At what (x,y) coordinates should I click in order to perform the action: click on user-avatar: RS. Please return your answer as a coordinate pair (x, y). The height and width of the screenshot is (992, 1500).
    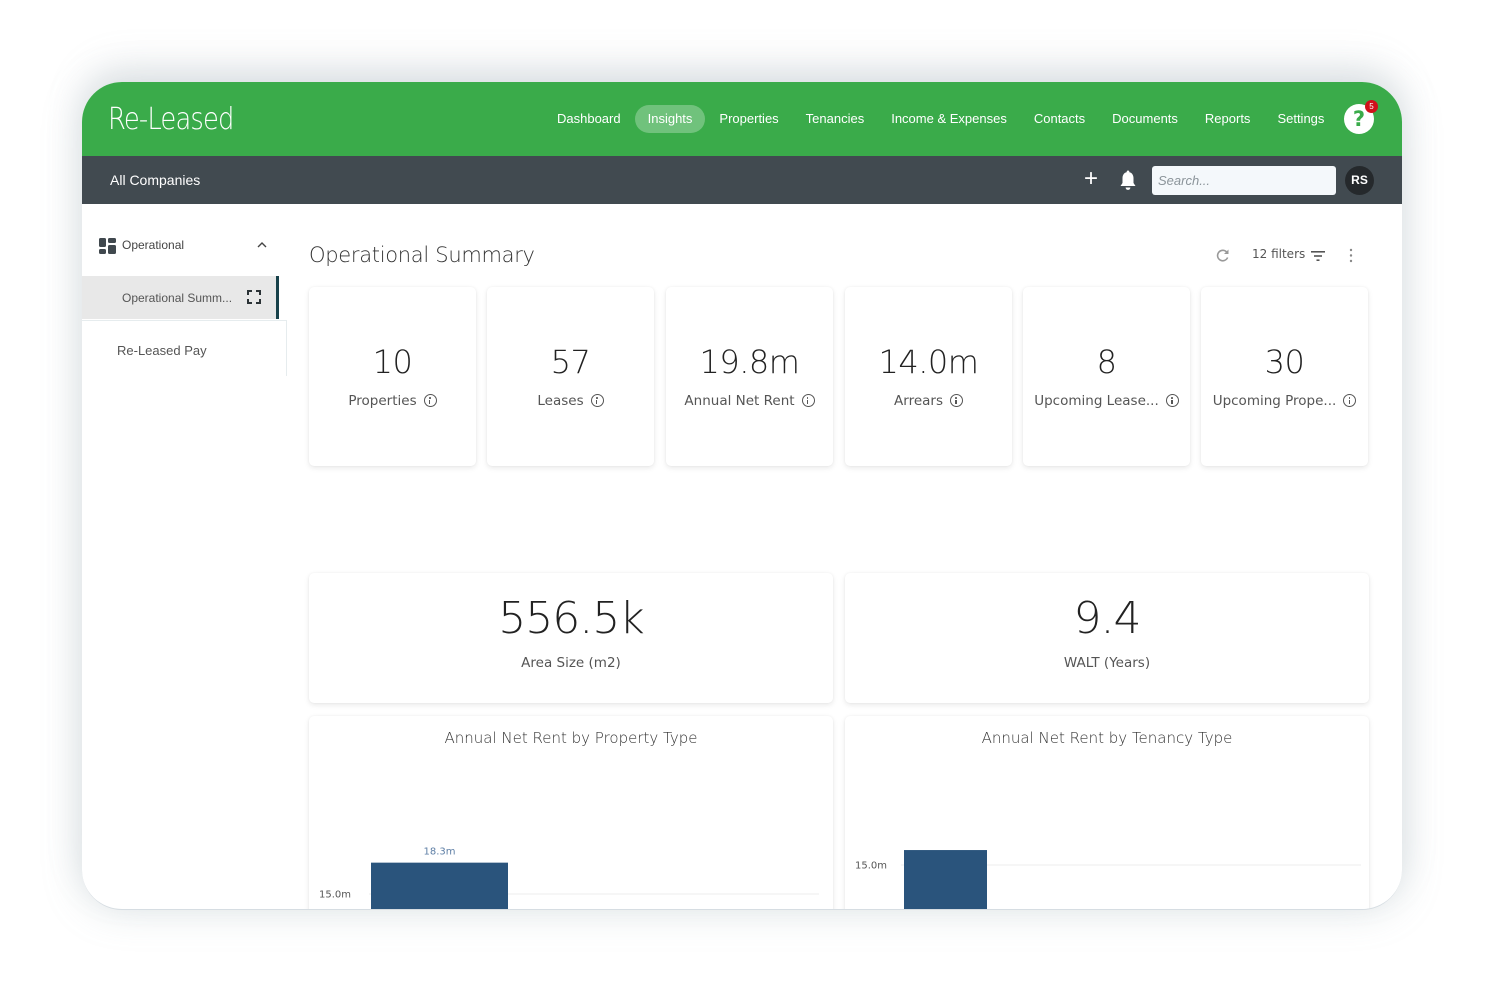
    Looking at the image, I should click on (1359, 180).